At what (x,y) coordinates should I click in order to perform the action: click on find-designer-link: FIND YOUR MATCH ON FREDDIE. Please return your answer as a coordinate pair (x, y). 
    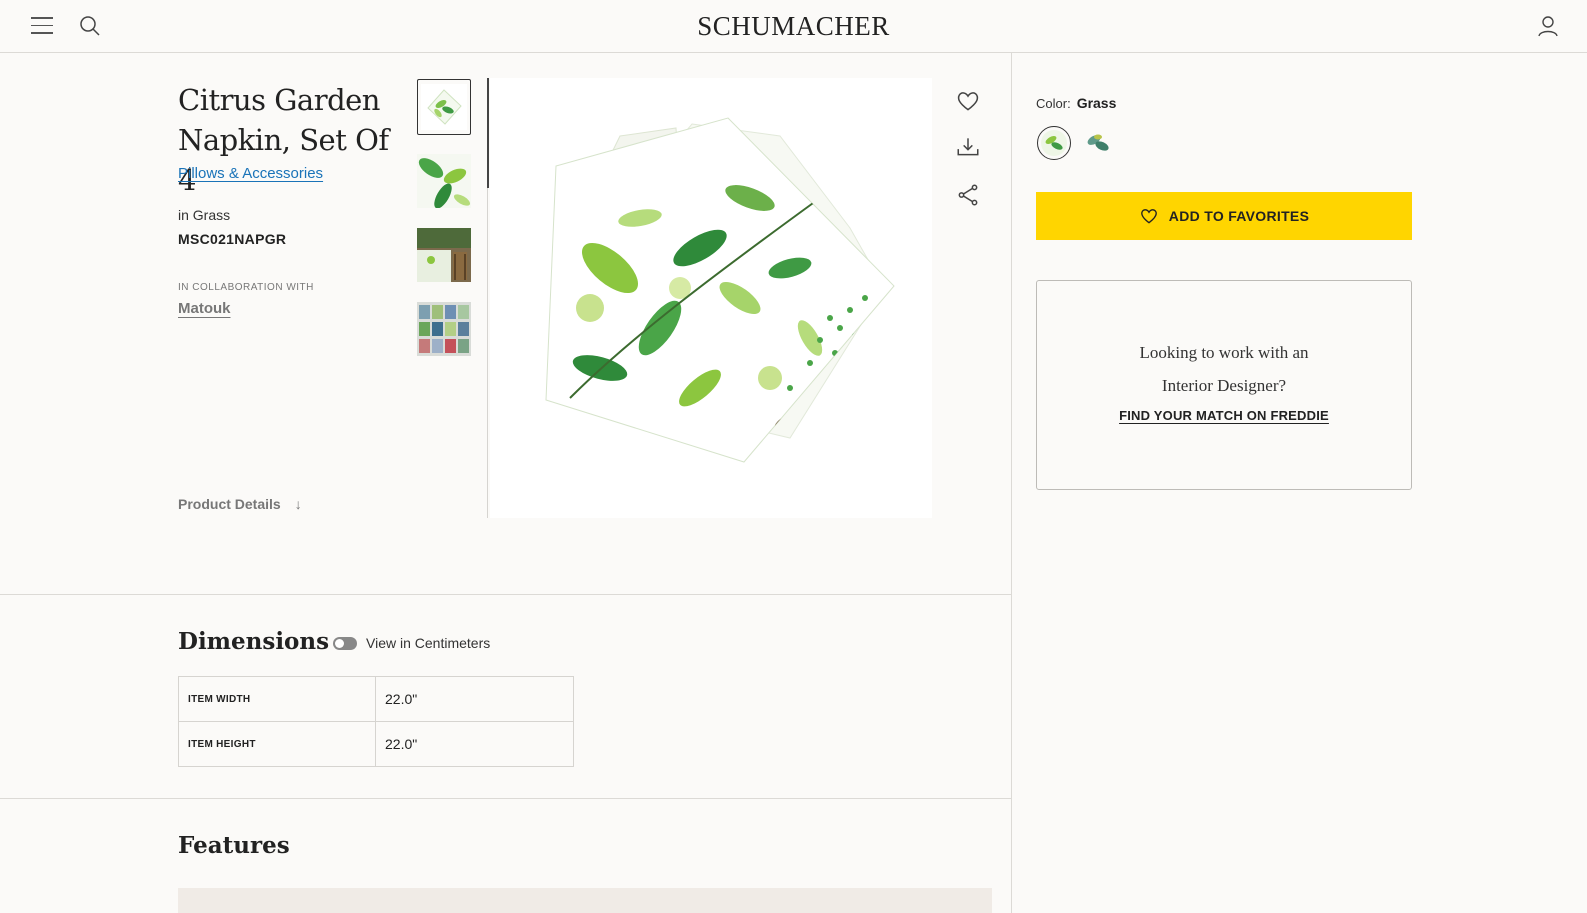
    Looking at the image, I should click on (1224, 415).